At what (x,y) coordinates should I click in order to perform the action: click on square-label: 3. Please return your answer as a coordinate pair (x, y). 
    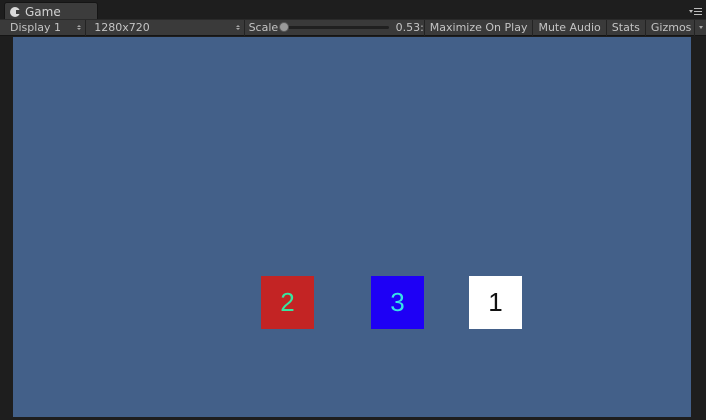
    Looking at the image, I should click on (397, 302).